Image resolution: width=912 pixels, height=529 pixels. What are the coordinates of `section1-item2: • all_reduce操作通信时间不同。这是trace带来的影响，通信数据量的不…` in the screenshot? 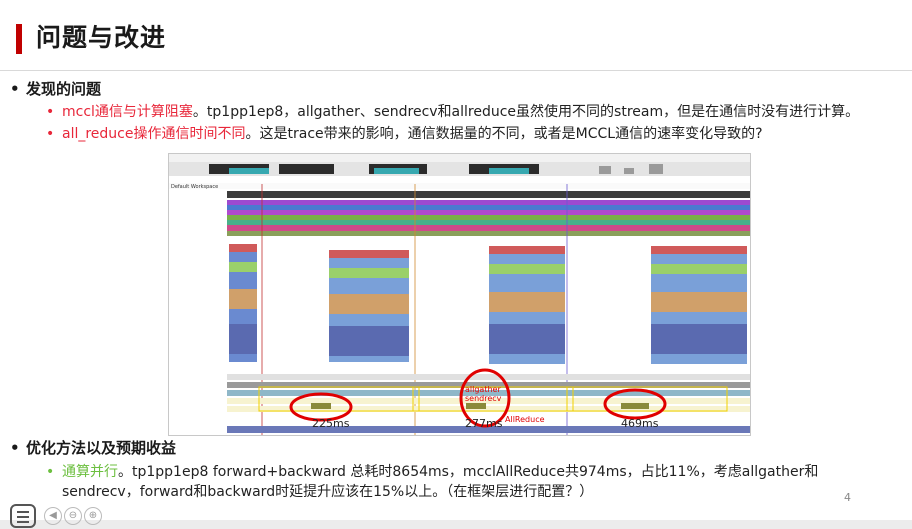 It's located at (404, 134).